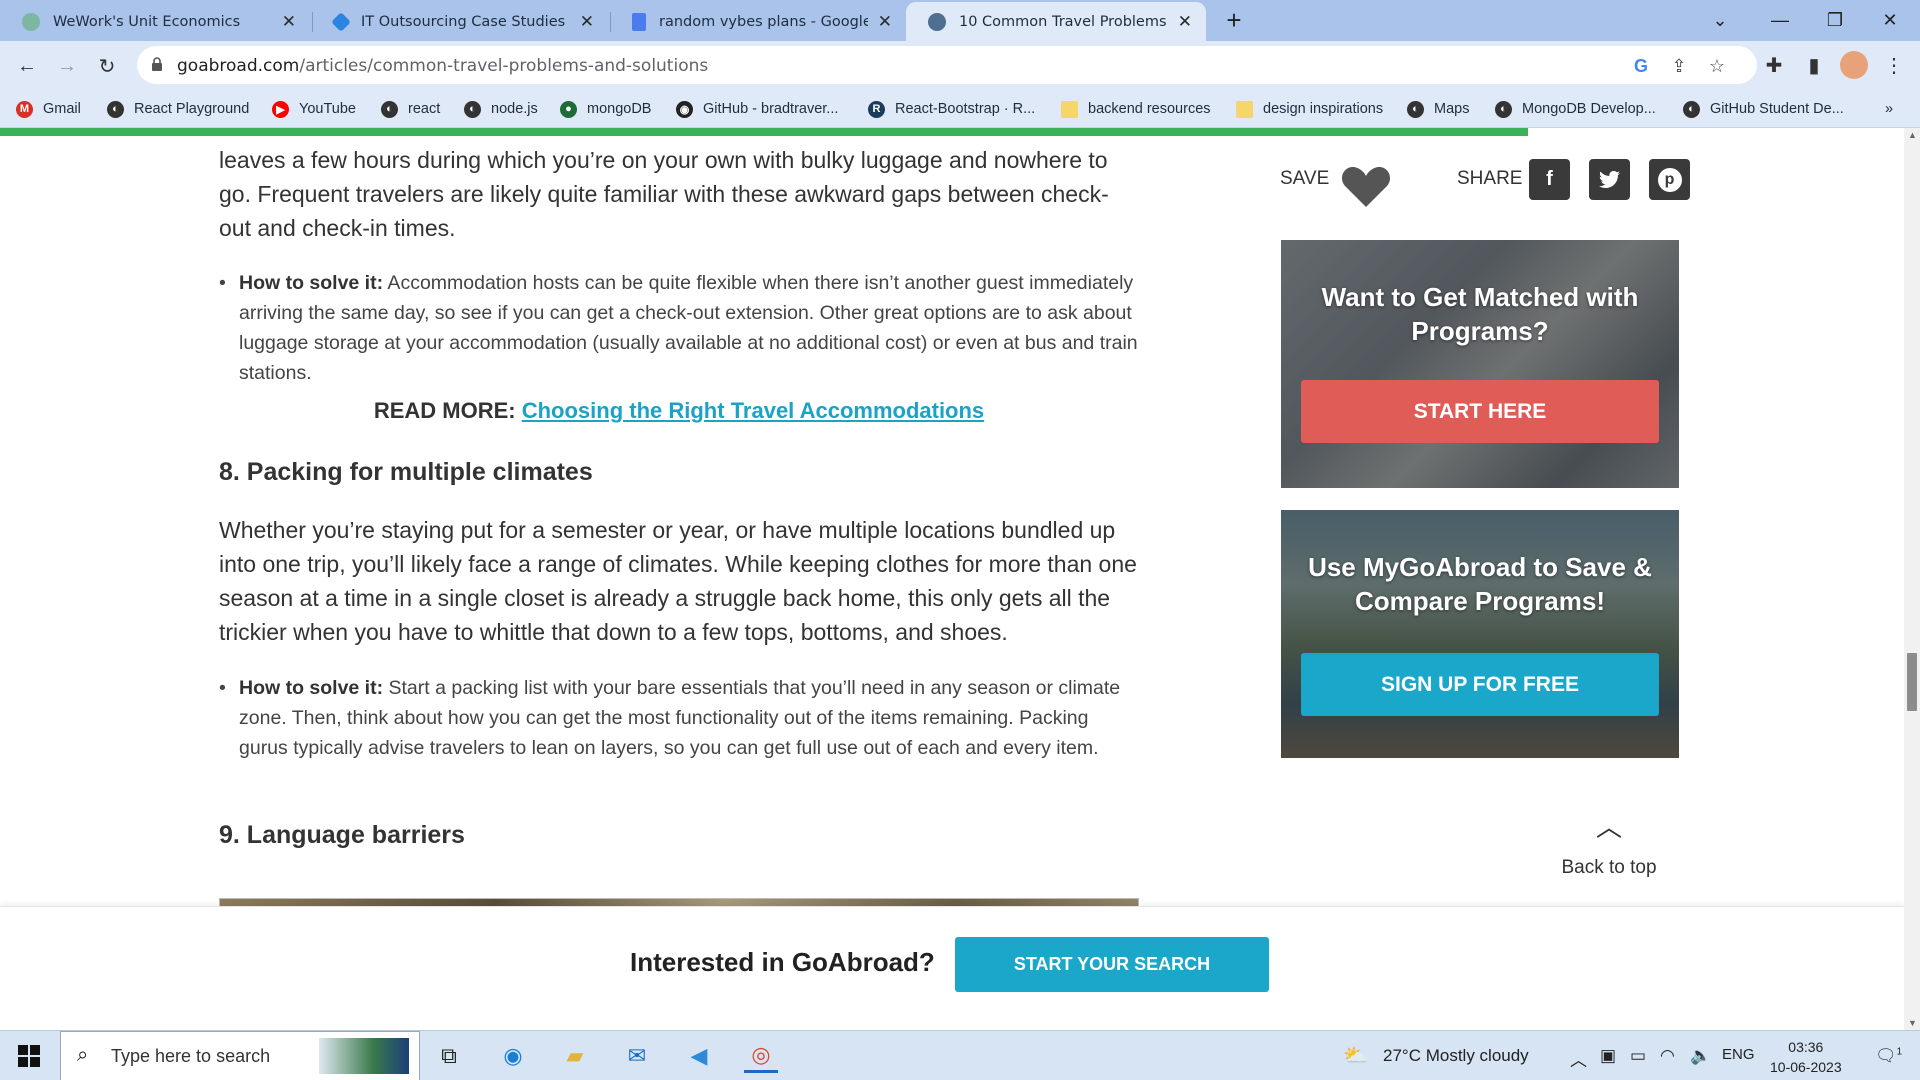 Image resolution: width=1920 pixels, height=1080 pixels. Describe the element at coordinates (1888, 1056) in the screenshot. I see `notifications-icon: 🗨1` at that location.